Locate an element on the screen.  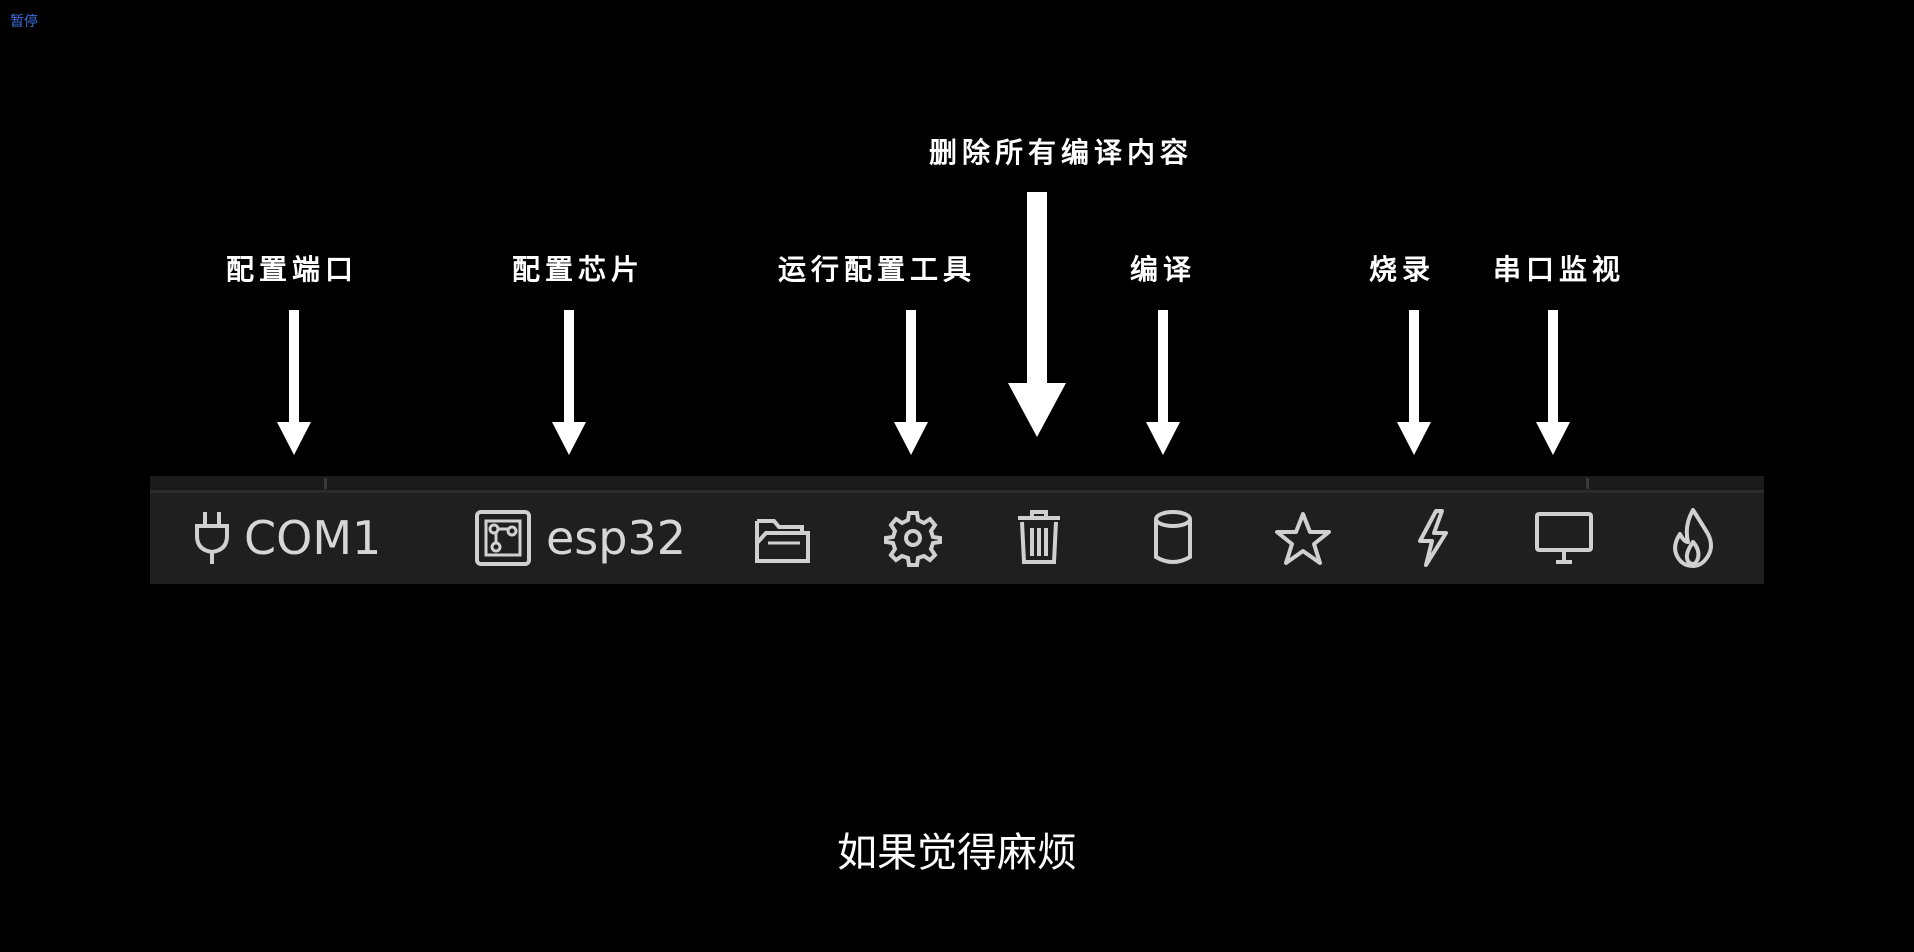
monitor-icon is located at coordinates (1564, 538).